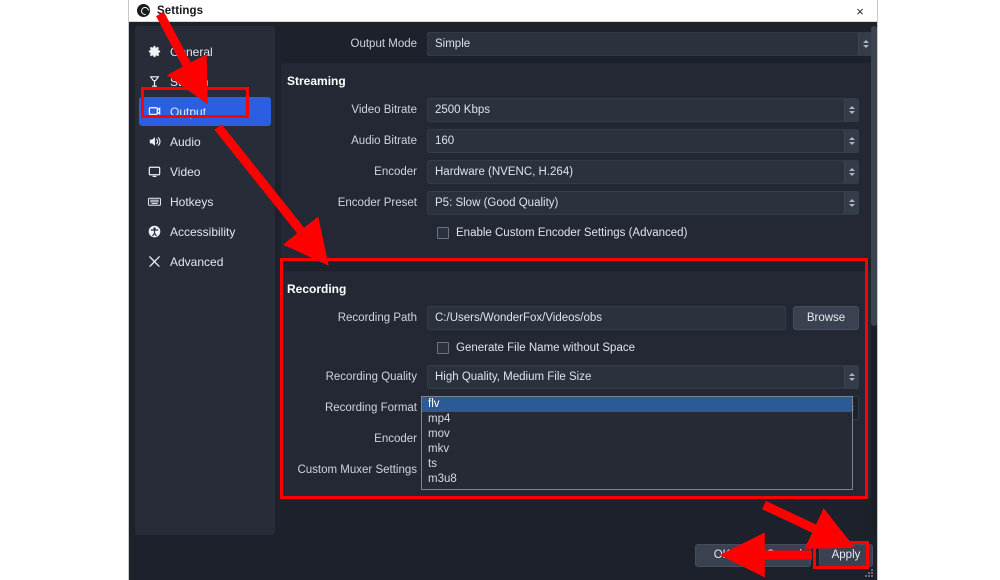  What do you see at coordinates (874, 176) in the screenshot?
I see `scrollbar-thumb` at bounding box center [874, 176].